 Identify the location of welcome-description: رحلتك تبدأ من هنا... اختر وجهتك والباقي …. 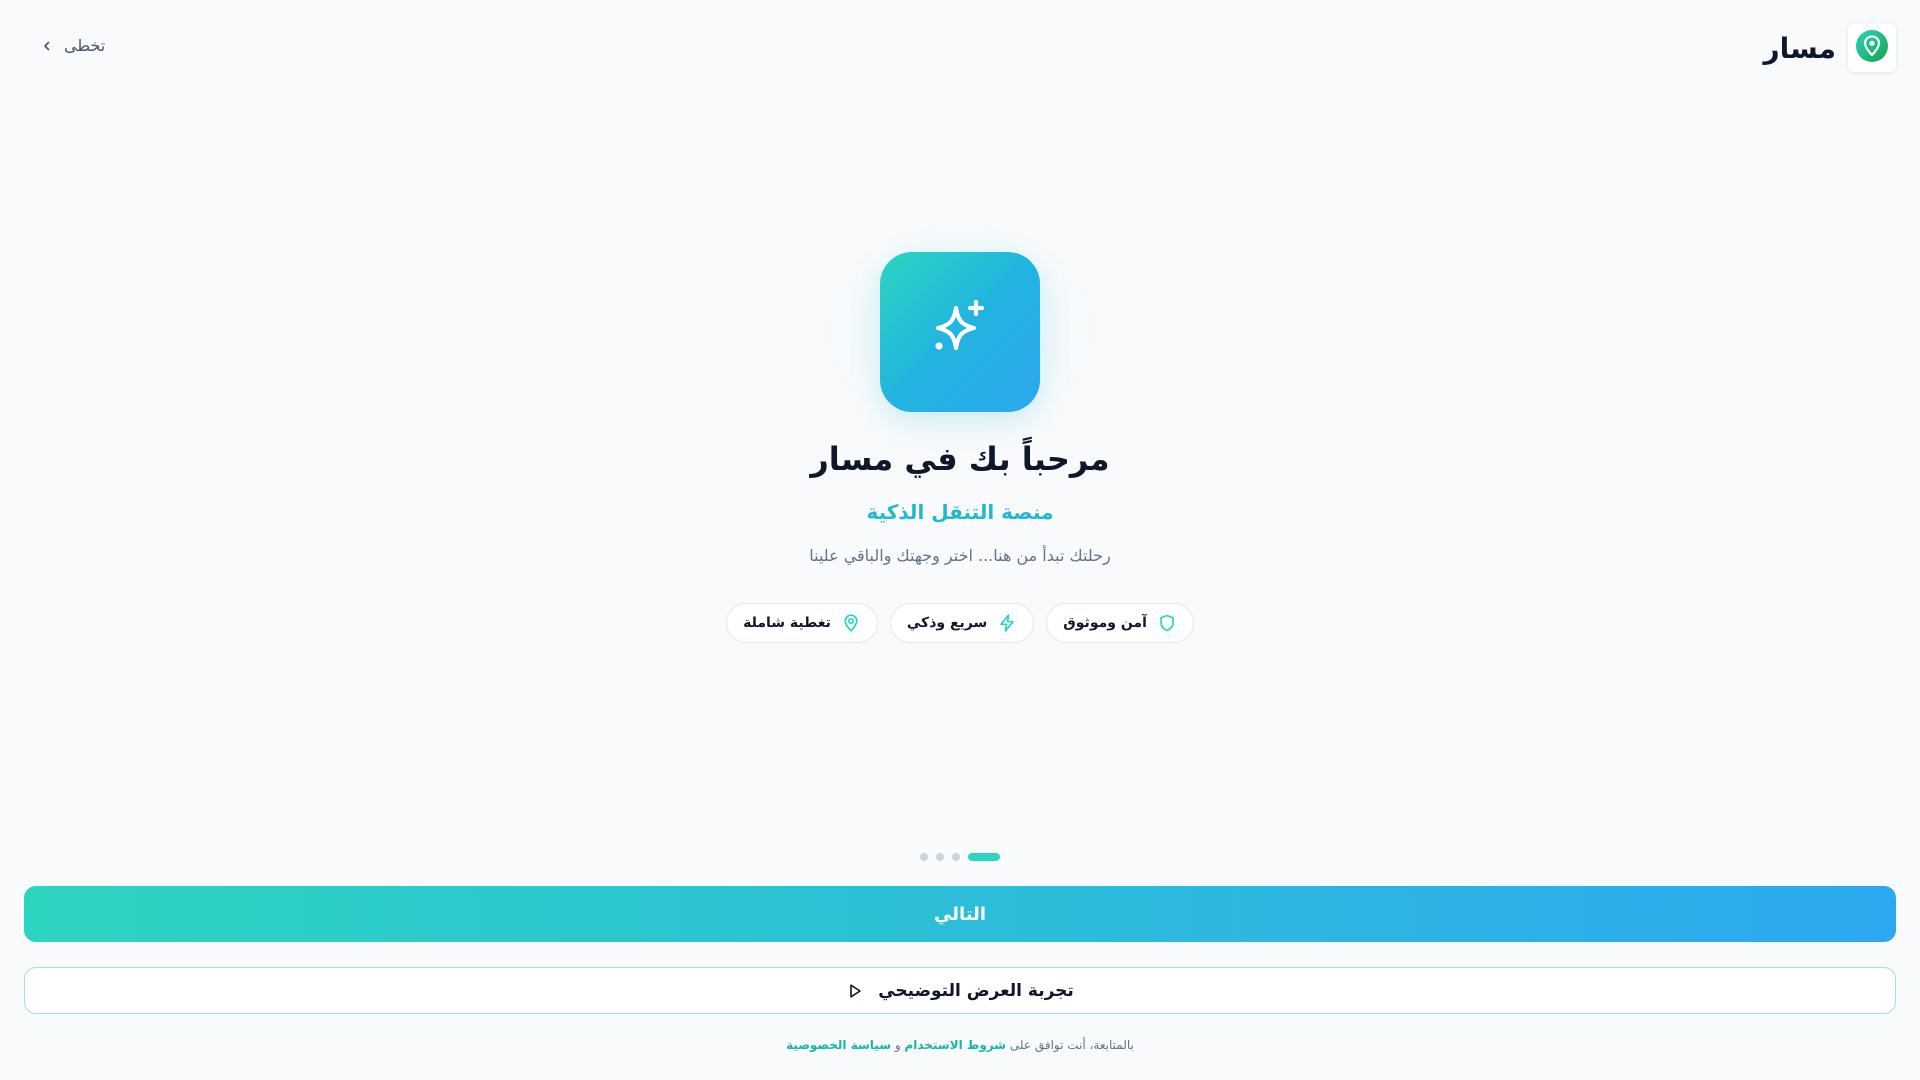
(960, 555).